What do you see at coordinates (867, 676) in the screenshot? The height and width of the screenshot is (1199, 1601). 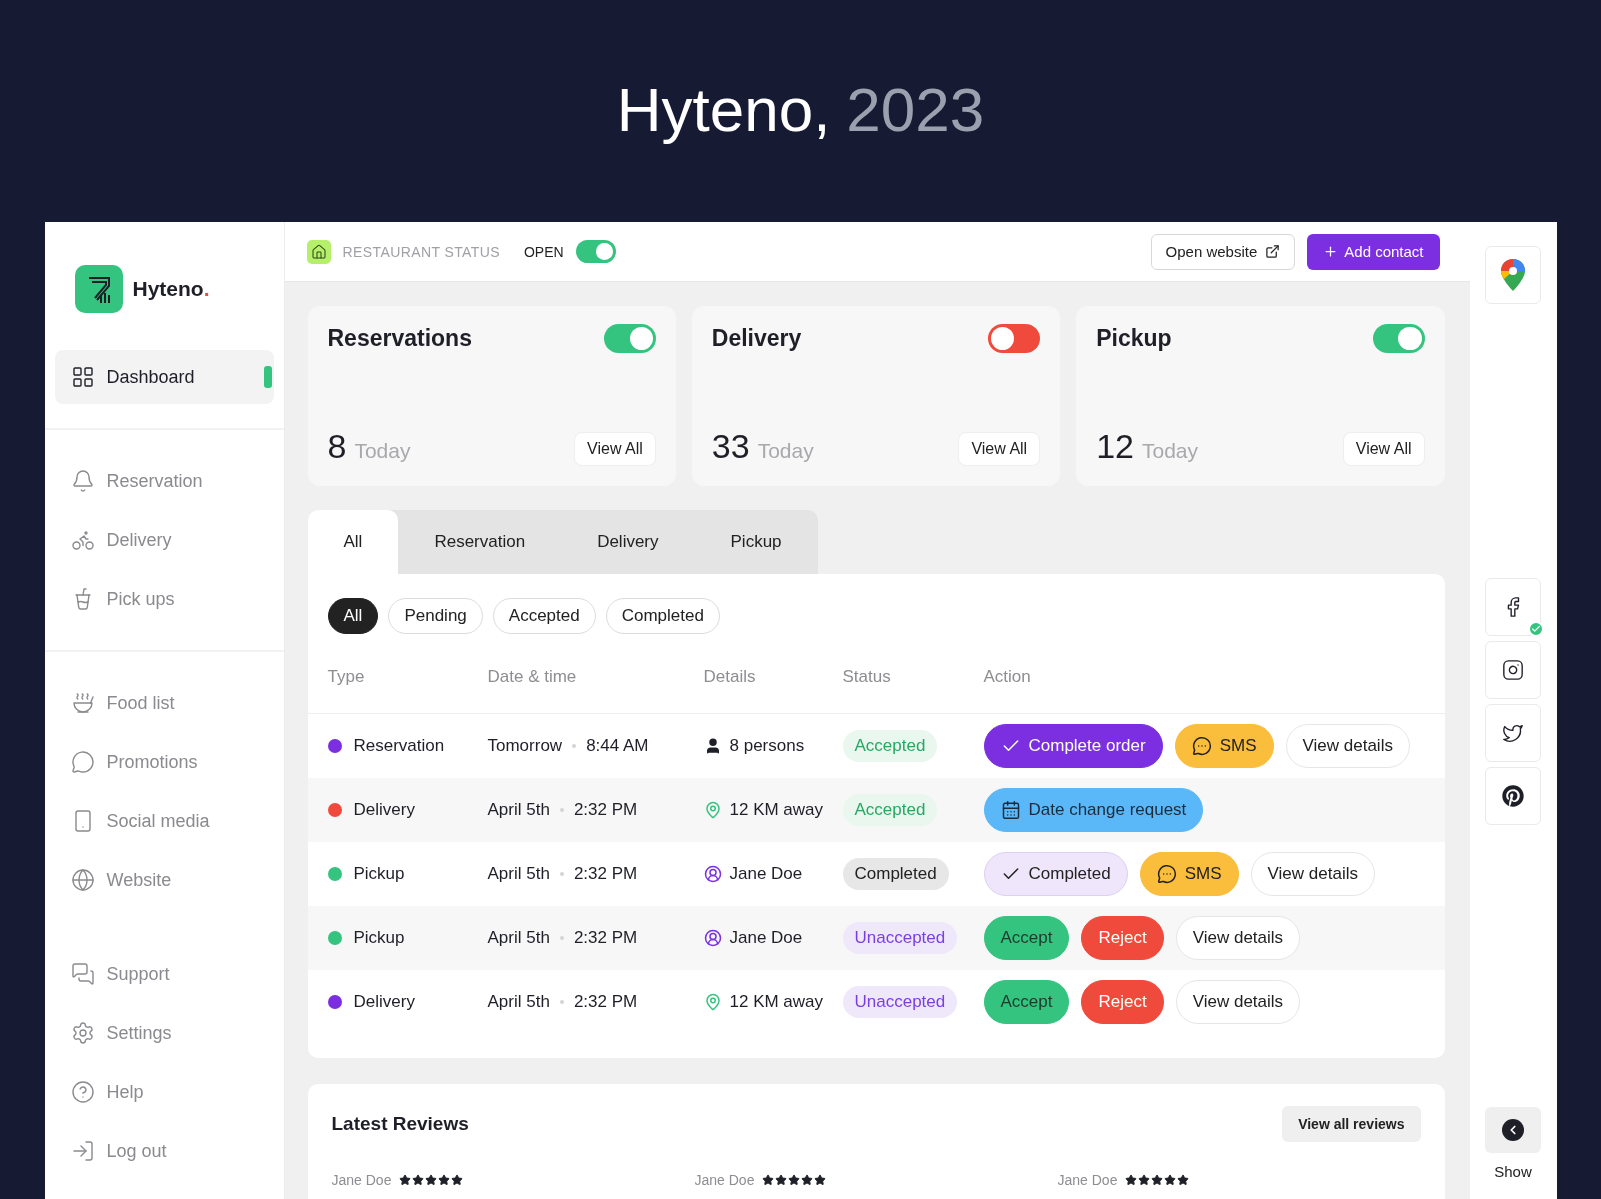 I see `column-header: Status` at bounding box center [867, 676].